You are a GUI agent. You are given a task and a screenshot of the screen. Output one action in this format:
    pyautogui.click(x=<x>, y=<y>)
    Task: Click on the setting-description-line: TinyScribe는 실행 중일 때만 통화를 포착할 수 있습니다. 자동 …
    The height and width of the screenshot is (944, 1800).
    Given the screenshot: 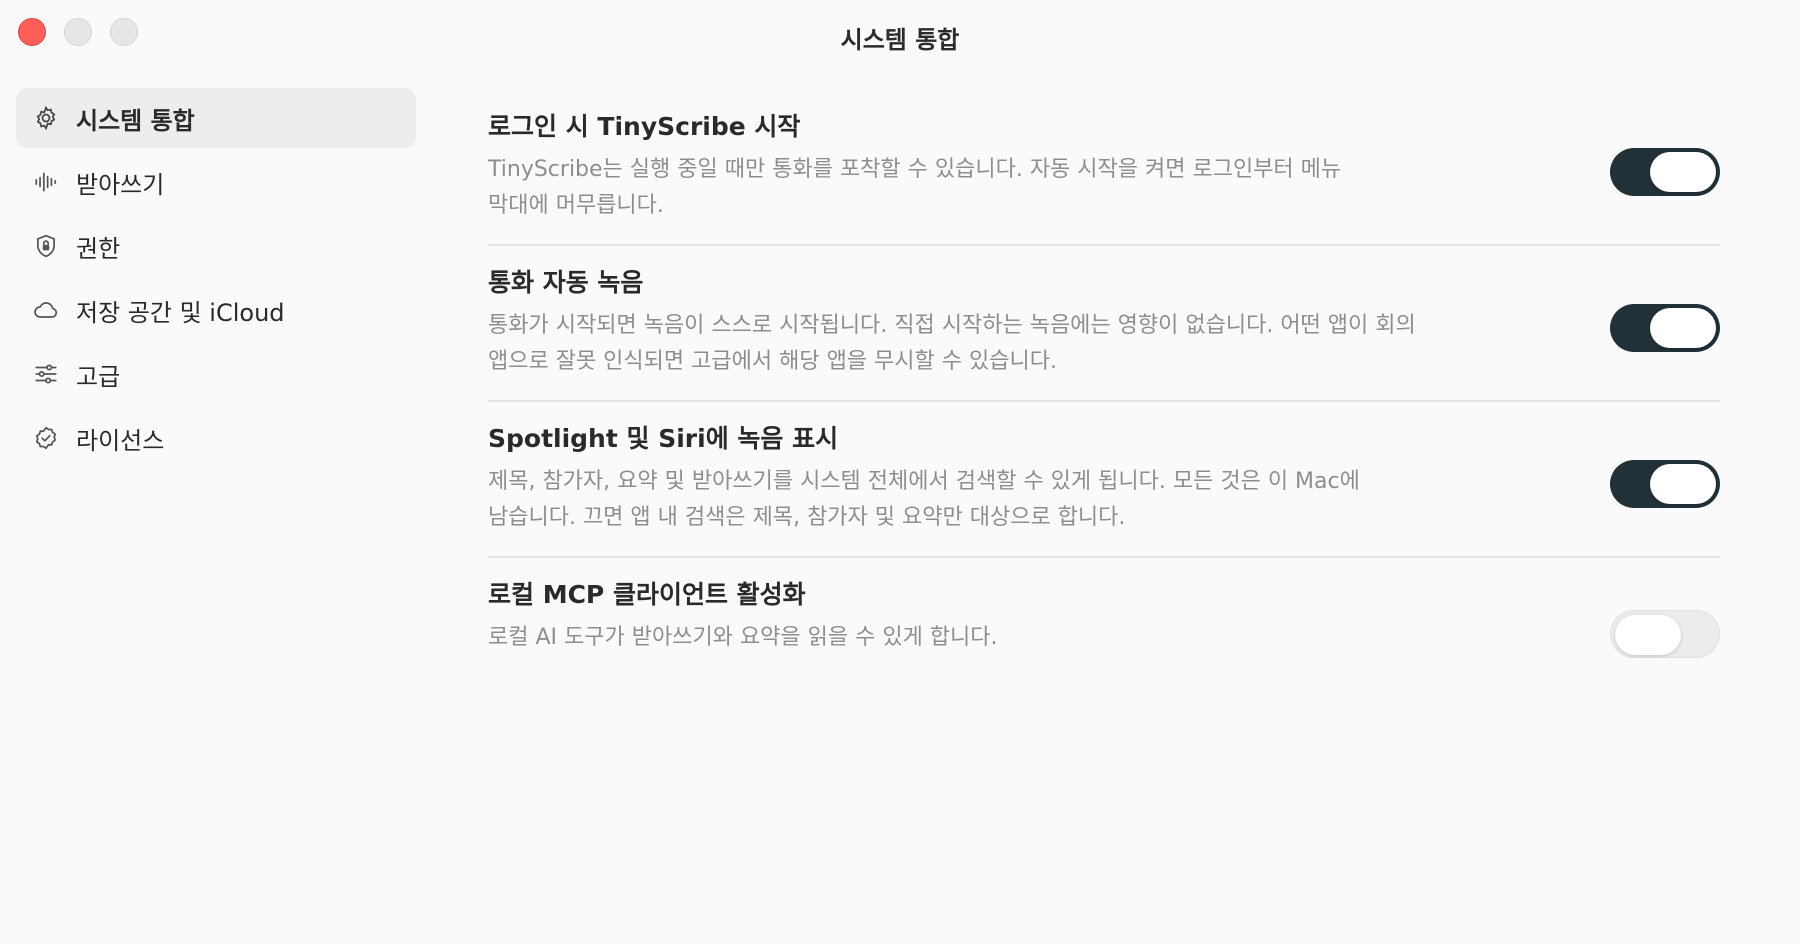 What is the action you would take?
    pyautogui.click(x=915, y=169)
    